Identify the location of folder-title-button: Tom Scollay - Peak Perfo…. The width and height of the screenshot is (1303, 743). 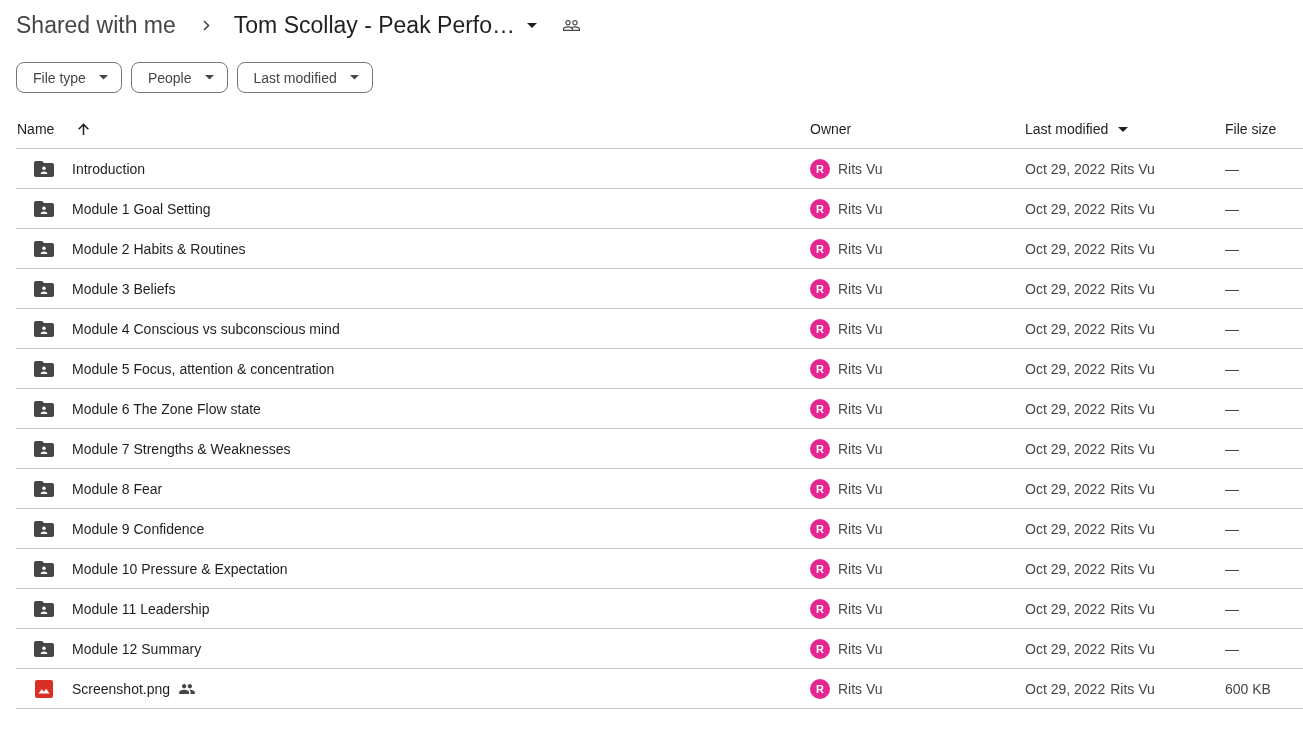
(385, 25).